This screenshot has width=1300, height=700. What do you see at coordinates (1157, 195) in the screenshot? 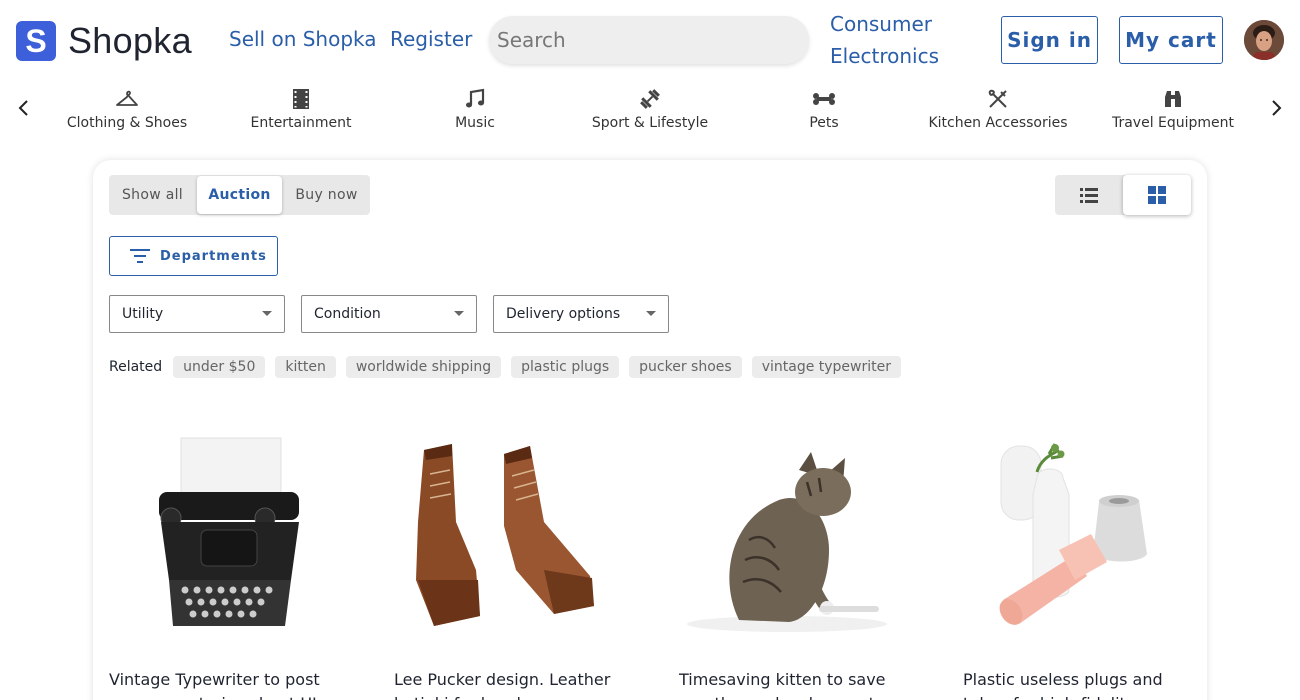
I see `grid-view-icon` at bounding box center [1157, 195].